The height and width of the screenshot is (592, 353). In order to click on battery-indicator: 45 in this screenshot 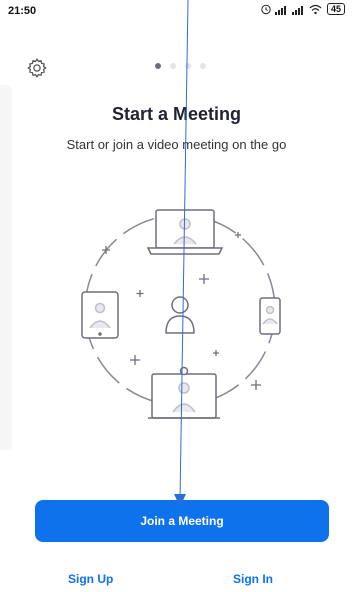, I will do `click(335, 9)`.